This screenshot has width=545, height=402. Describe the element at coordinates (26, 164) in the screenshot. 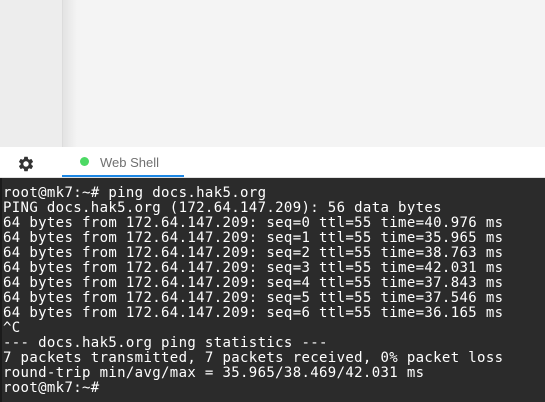

I see `gear-icon` at that location.